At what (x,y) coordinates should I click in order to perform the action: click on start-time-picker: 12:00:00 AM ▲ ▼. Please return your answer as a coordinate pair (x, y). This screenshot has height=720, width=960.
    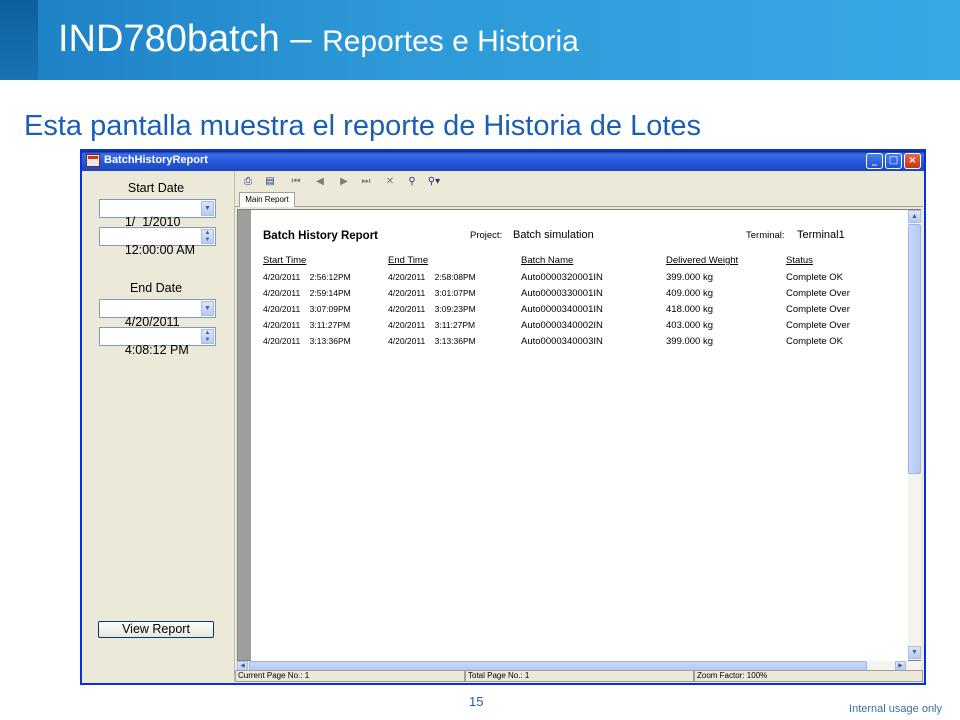
    Looking at the image, I should click on (157, 242).